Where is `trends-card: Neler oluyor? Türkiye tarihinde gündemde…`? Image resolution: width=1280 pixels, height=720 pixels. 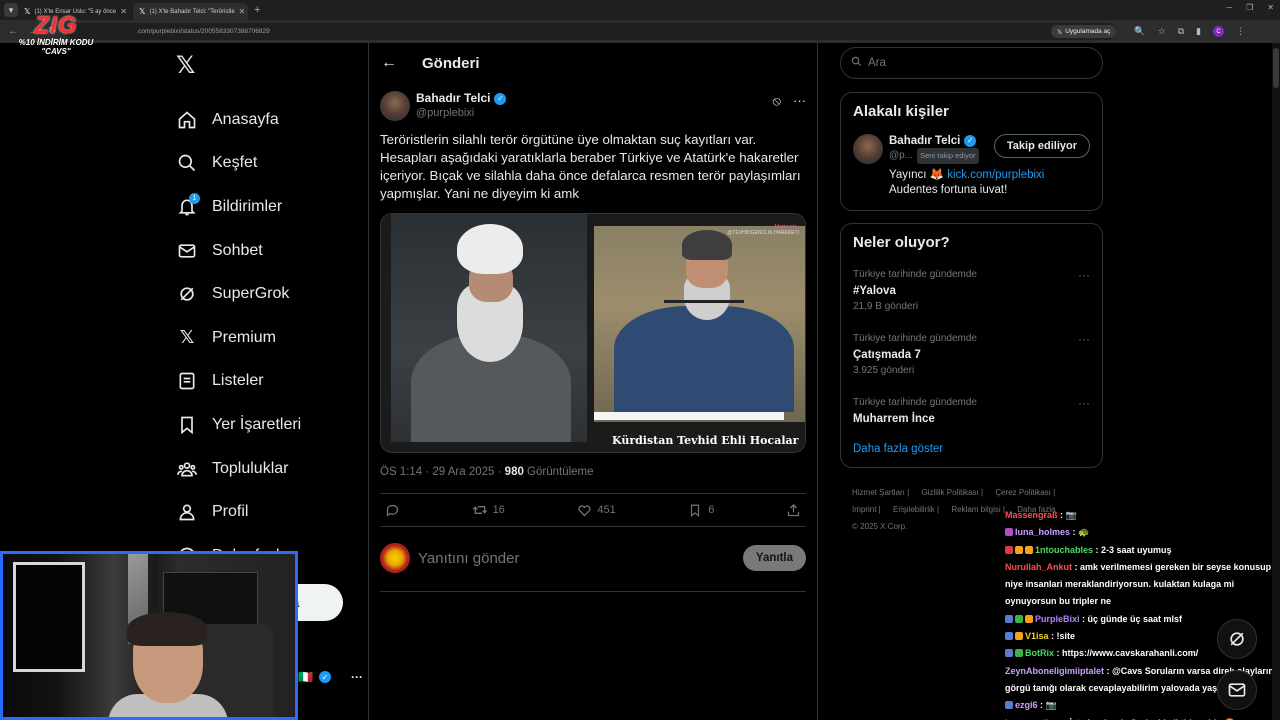 trends-card: Neler oluyor? Türkiye tarihinde gündemde… is located at coordinates (971, 345).